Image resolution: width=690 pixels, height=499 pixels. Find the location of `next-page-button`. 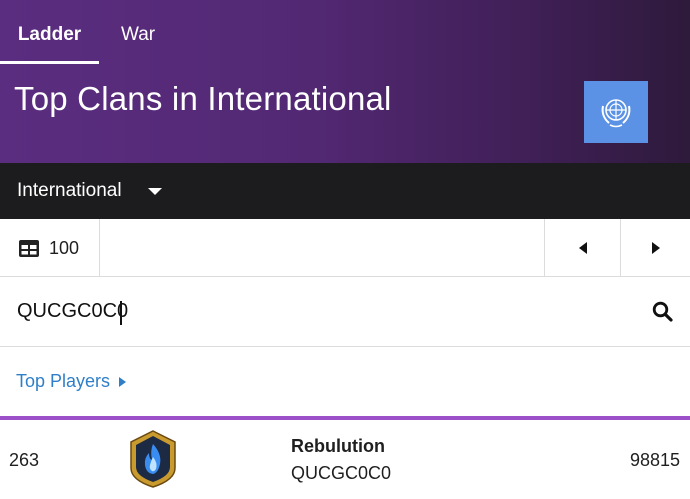

next-page-button is located at coordinates (655, 248).